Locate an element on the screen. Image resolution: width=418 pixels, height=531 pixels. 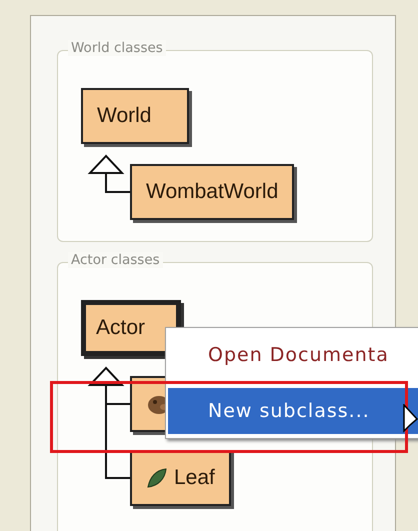
group-legend: World classes is located at coordinates (117, 48).